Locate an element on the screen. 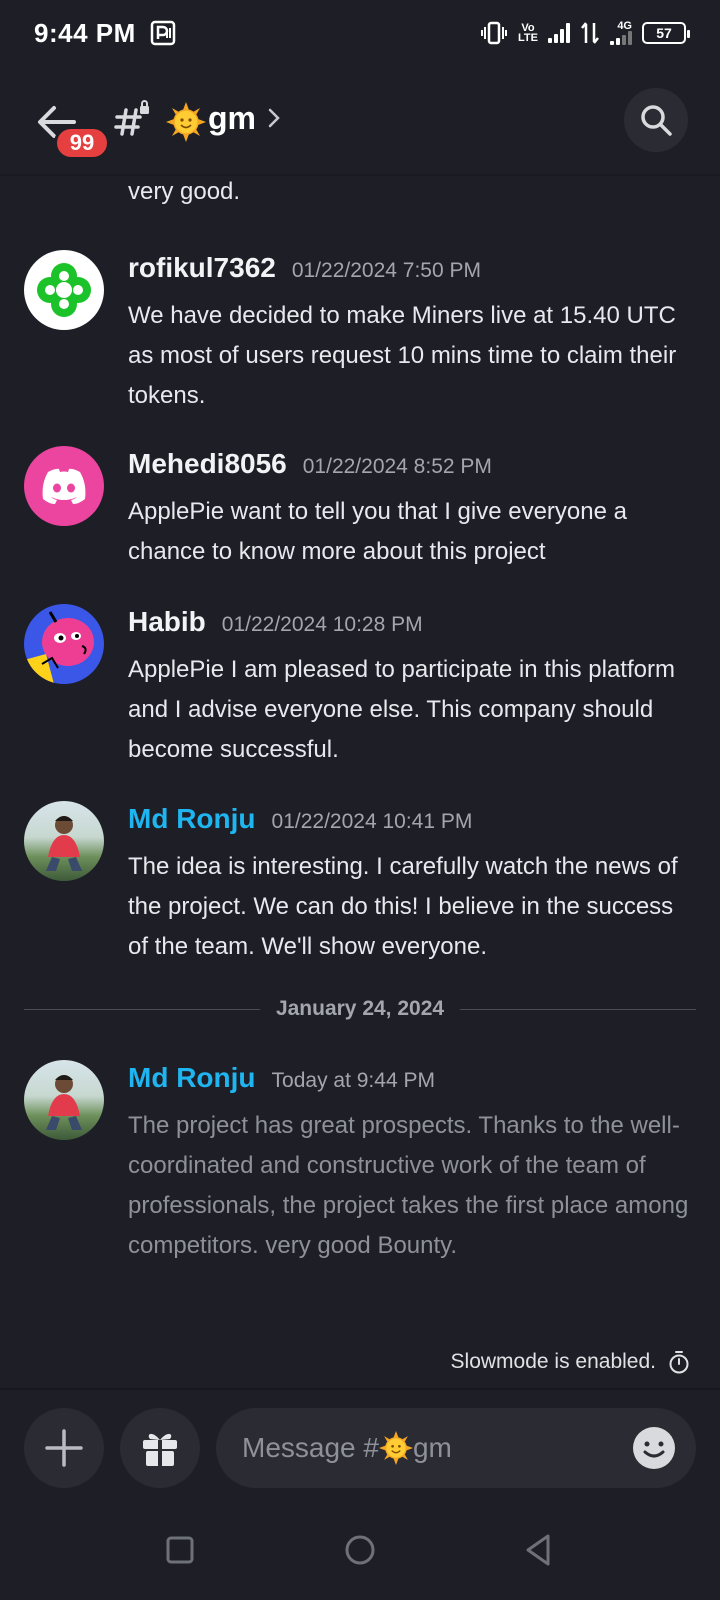  volte-indicator: Vo LTE is located at coordinates (528, 33).